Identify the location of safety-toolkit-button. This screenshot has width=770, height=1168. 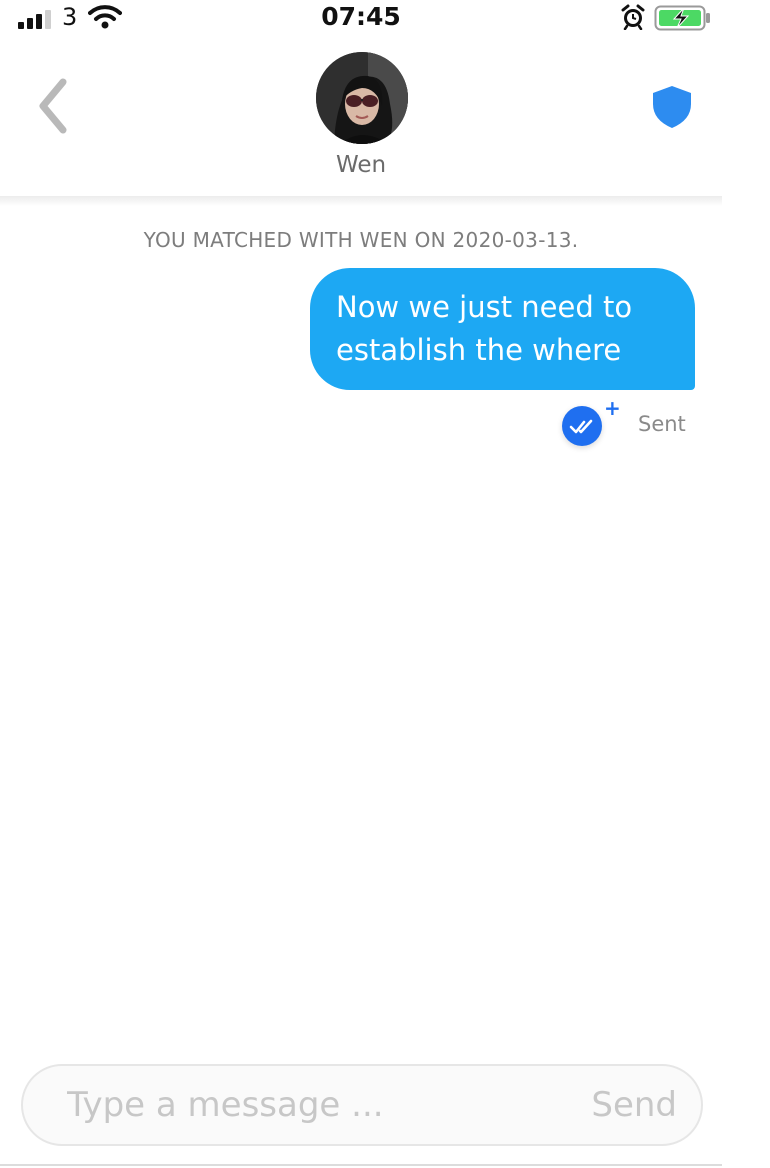
(672, 107).